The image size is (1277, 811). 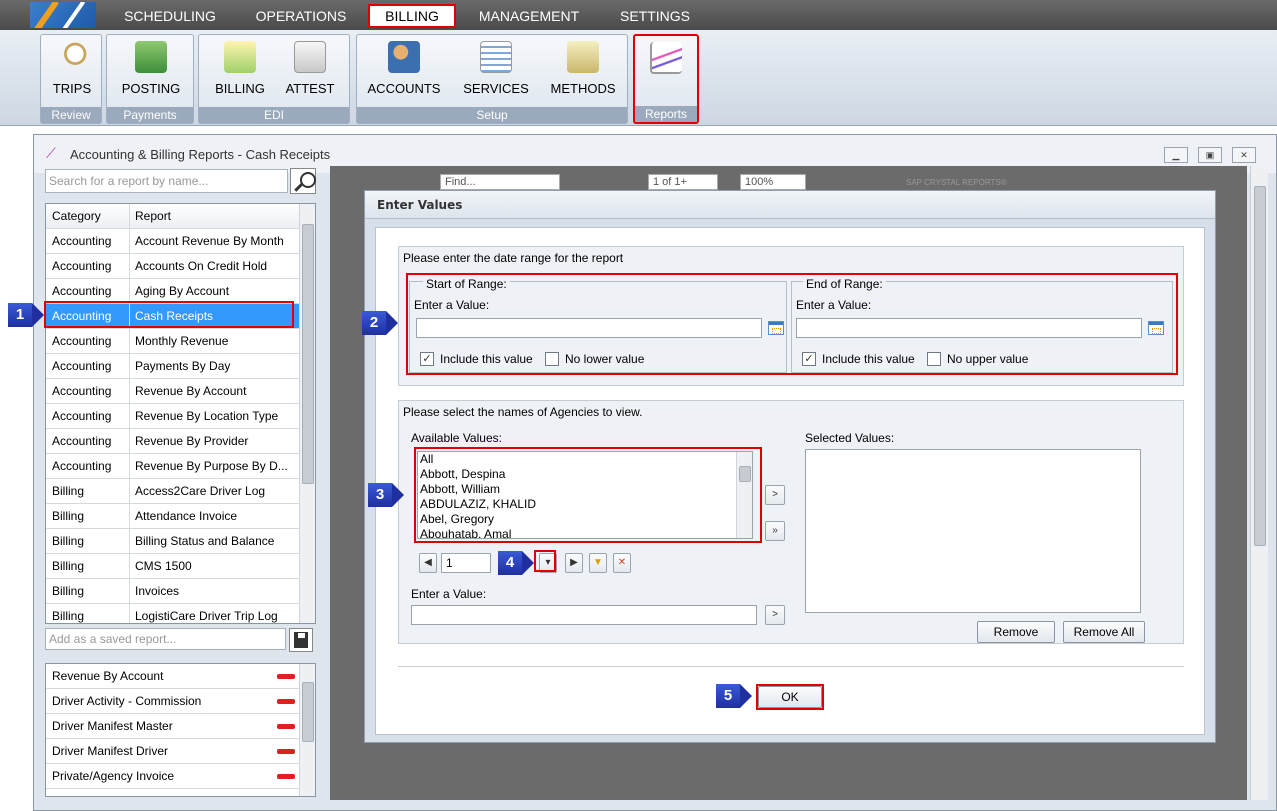 What do you see at coordinates (496, 68) in the screenshot?
I see `services-button: SERVICES` at bounding box center [496, 68].